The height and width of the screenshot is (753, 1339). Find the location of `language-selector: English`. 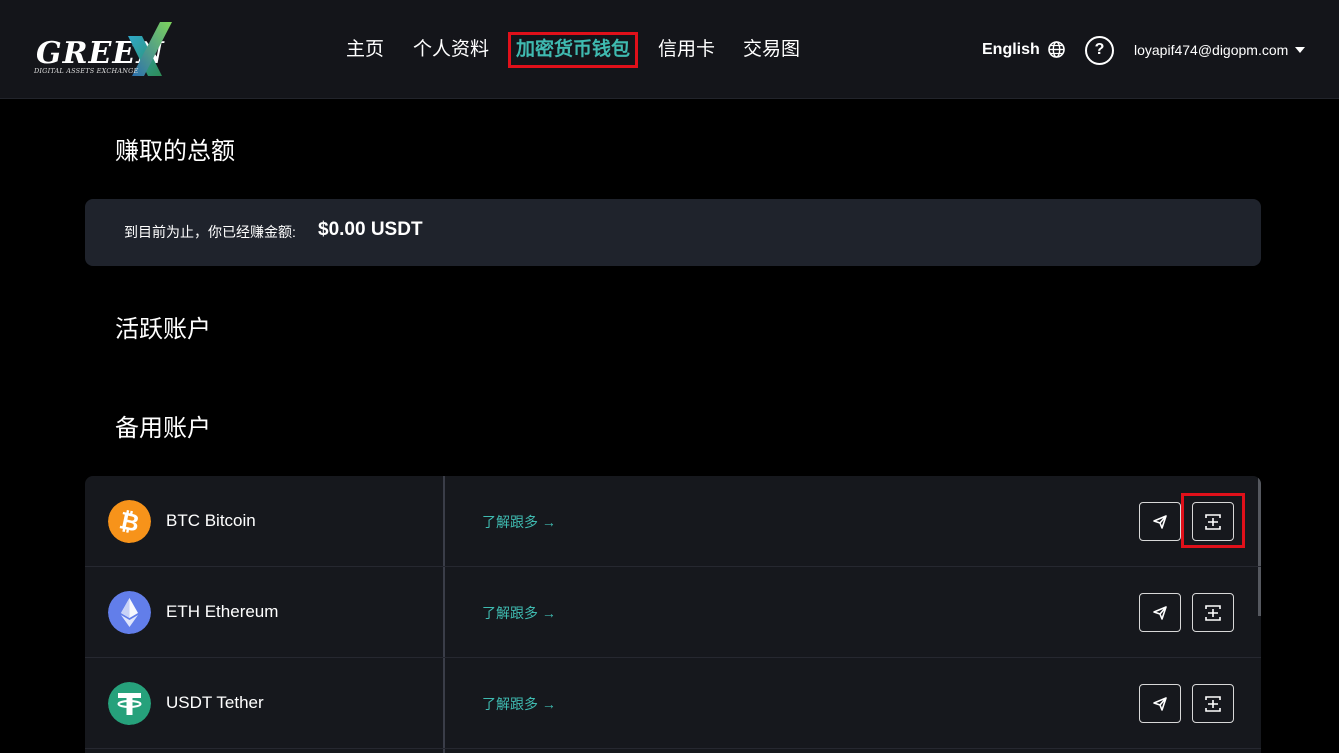

language-selector: English is located at coordinates (1011, 50).